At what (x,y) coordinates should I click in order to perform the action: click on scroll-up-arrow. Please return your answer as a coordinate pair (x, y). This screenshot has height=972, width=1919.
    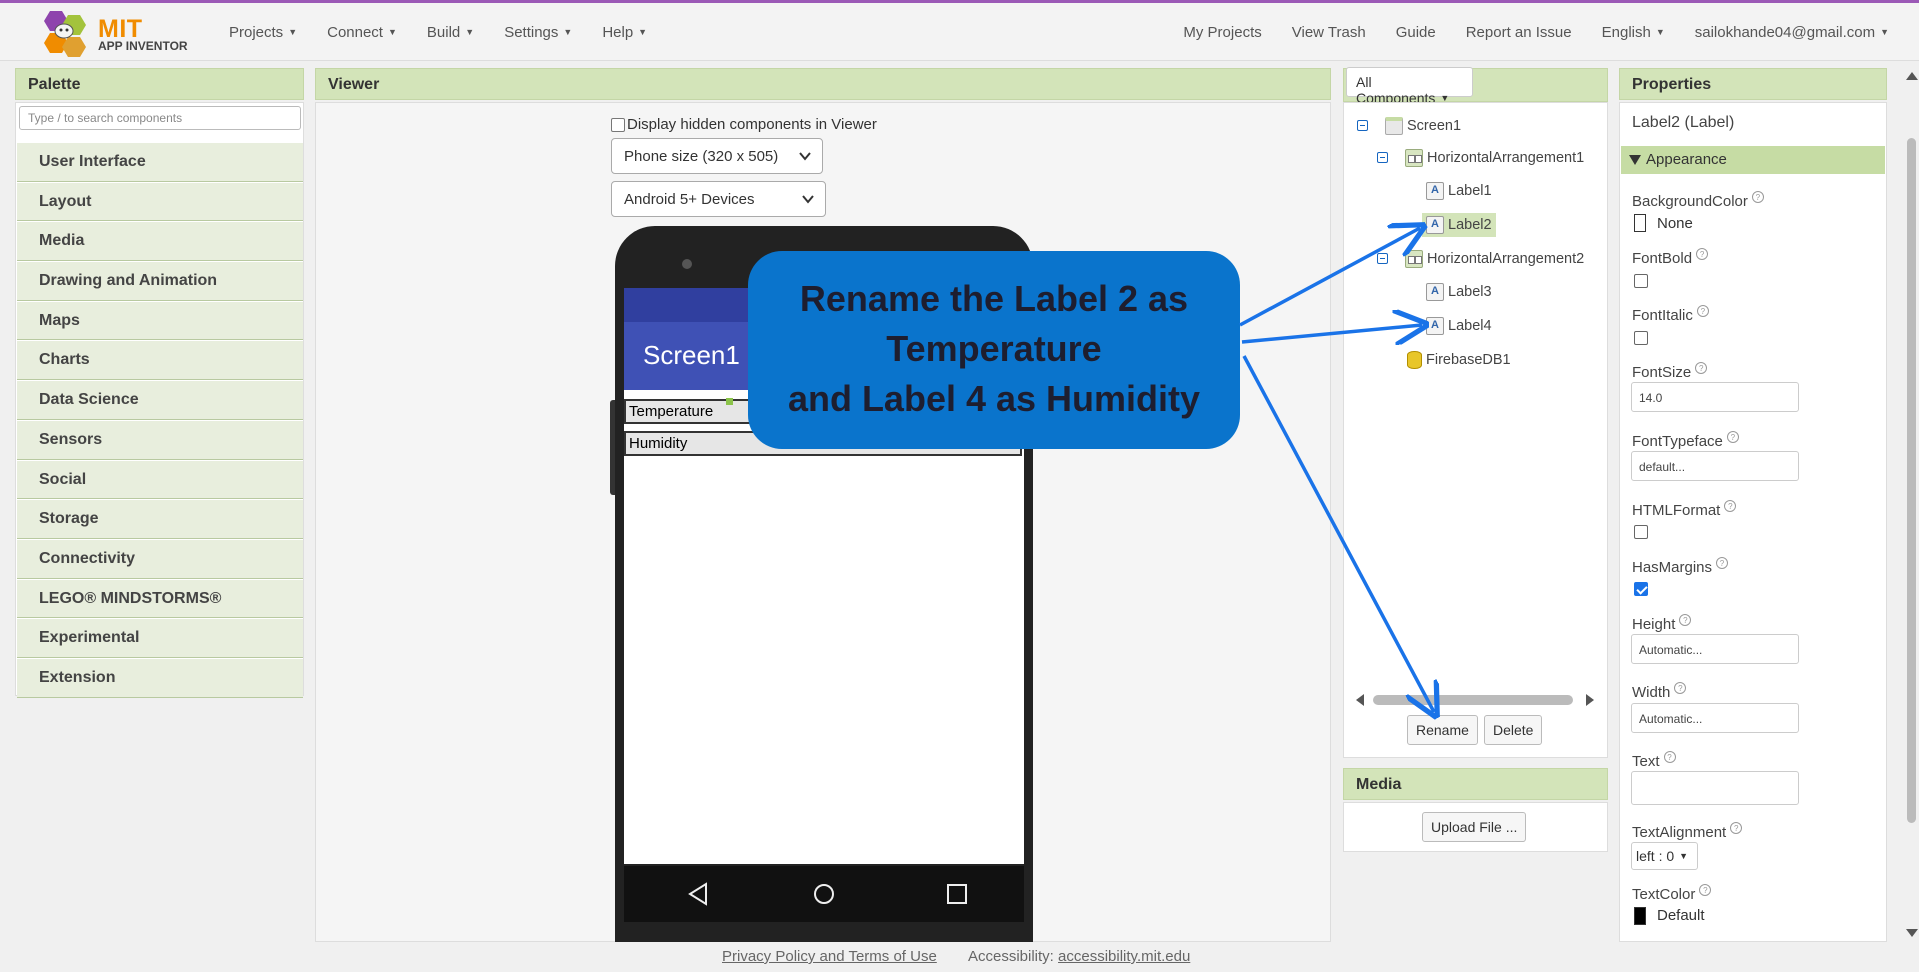
    Looking at the image, I should click on (1912, 76).